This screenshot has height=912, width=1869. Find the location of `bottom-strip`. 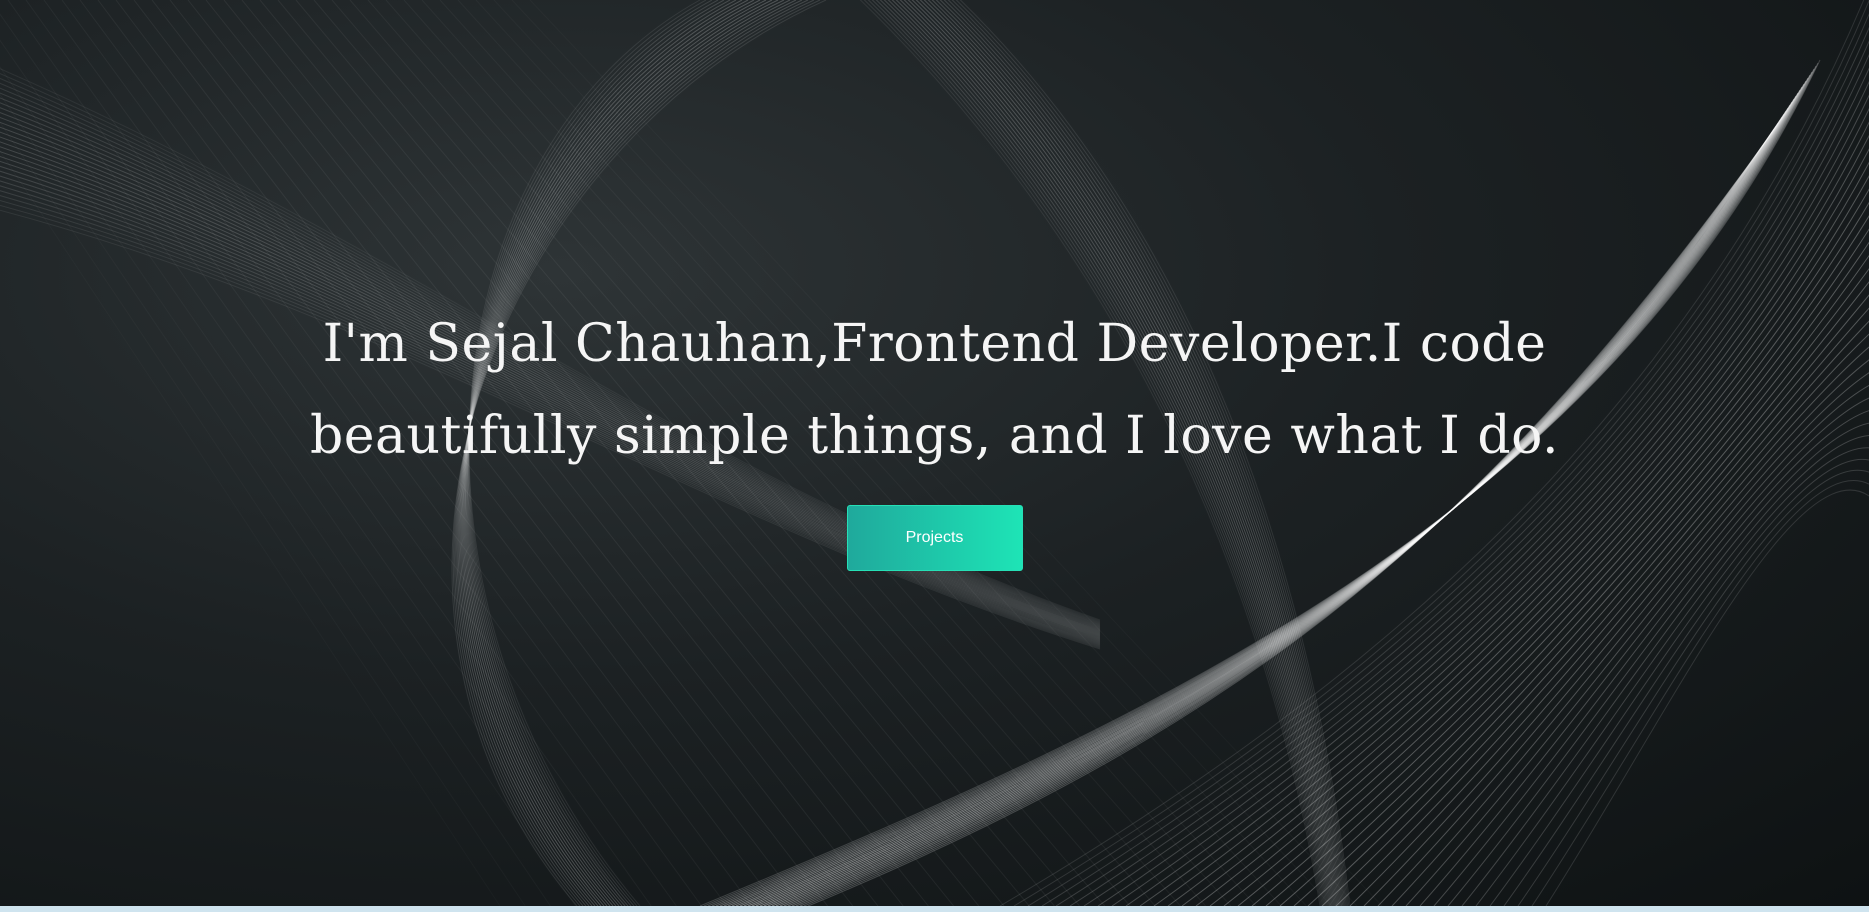

bottom-strip is located at coordinates (934, 909).